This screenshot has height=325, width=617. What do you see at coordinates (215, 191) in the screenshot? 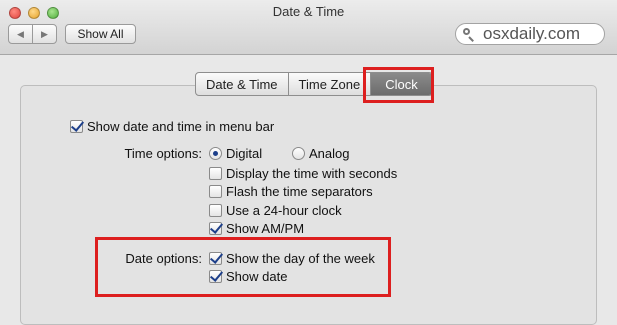
I see `flash-separators-checkbox` at bounding box center [215, 191].